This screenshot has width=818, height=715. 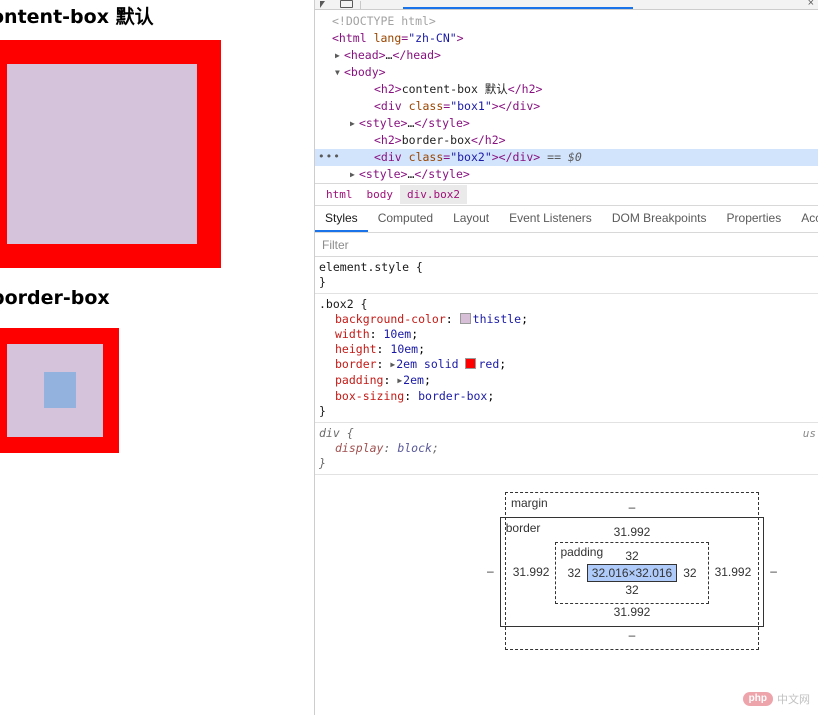 What do you see at coordinates (757, 699) in the screenshot?
I see `watermark-badge: php` at bounding box center [757, 699].